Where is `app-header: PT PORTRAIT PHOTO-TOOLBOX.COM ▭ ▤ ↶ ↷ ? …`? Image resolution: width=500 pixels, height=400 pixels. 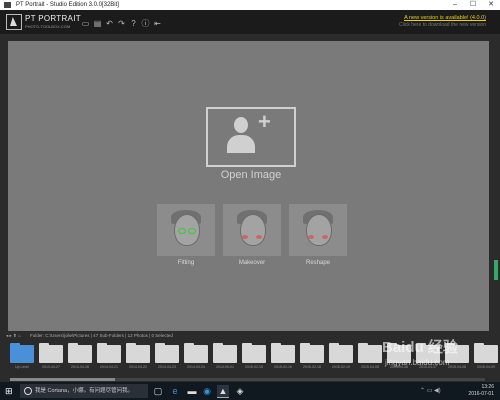
app-header: PT PORTRAIT PHOTO-TOOLBOX.COM ▭ ▤ ↶ ↷ ? … is located at coordinates (250, 22).